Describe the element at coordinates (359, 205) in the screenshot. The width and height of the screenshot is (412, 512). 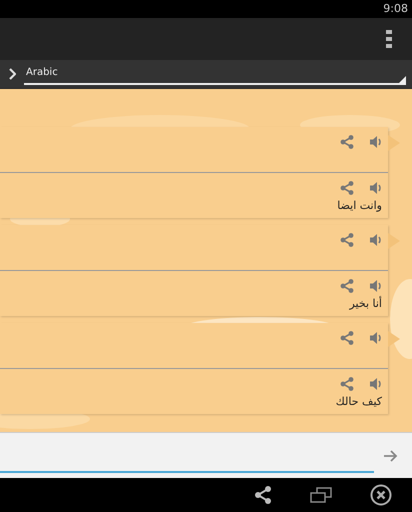
I see `message-text: وانت ايضا` at that location.